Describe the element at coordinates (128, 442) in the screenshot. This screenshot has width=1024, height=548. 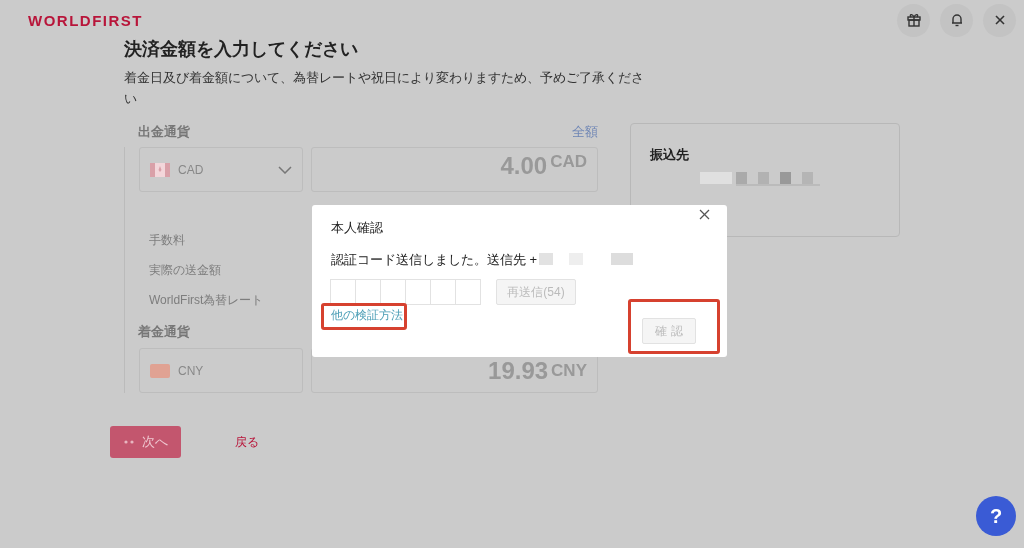
I see `loading-dots-icon` at that location.